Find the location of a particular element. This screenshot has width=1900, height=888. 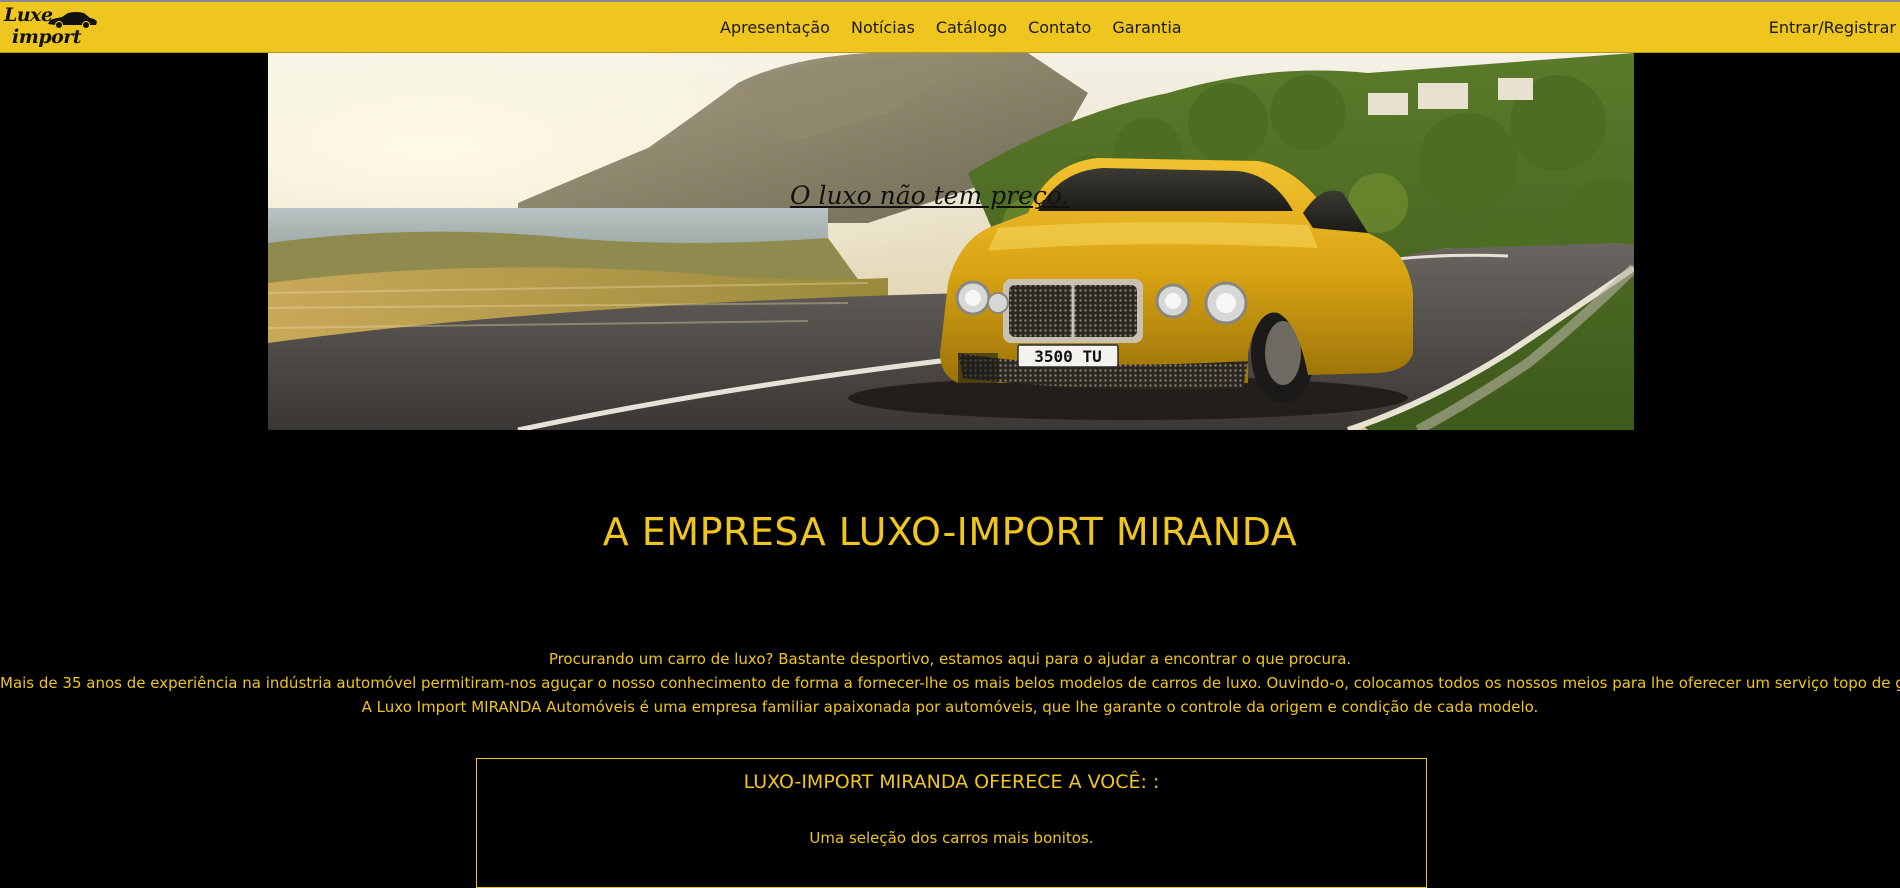

nav-link-noticias: Notícias is located at coordinates (883, 27).